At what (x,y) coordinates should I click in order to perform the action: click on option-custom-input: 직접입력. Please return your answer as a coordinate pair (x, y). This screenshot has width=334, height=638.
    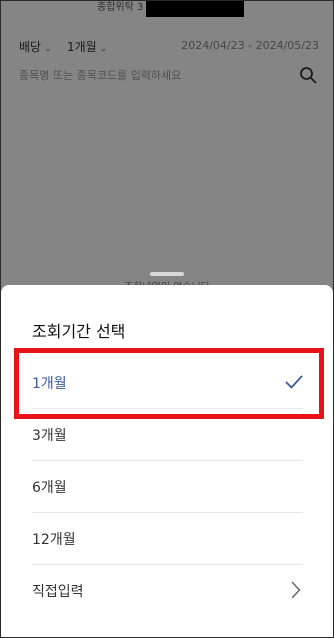
    Looking at the image, I should click on (167, 590).